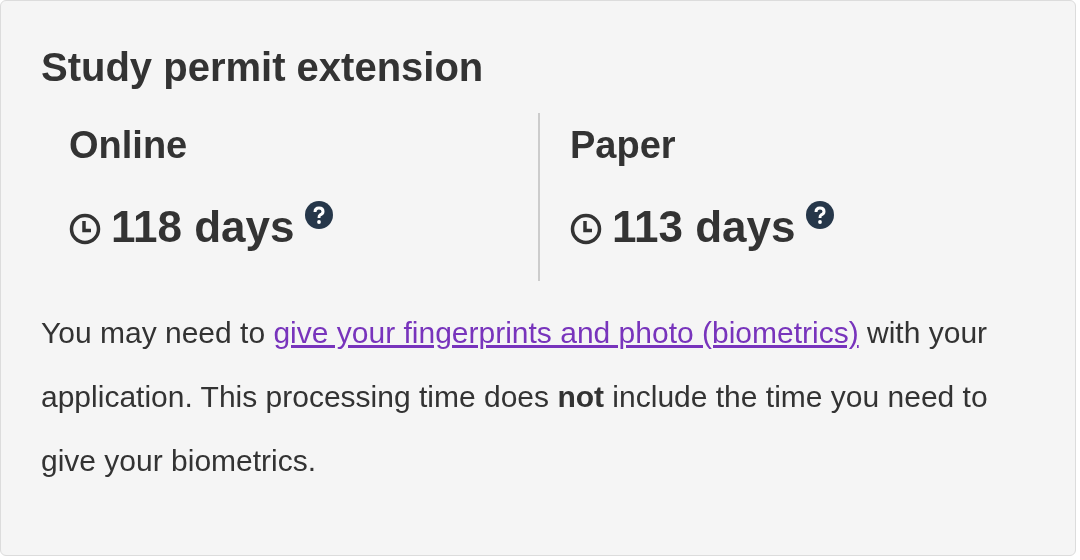 Image resolution: width=1080 pixels, height=560 pixels. Describe the element at coordinates (129, 145) in the screenshot. I see `method-label: Online` at that location.